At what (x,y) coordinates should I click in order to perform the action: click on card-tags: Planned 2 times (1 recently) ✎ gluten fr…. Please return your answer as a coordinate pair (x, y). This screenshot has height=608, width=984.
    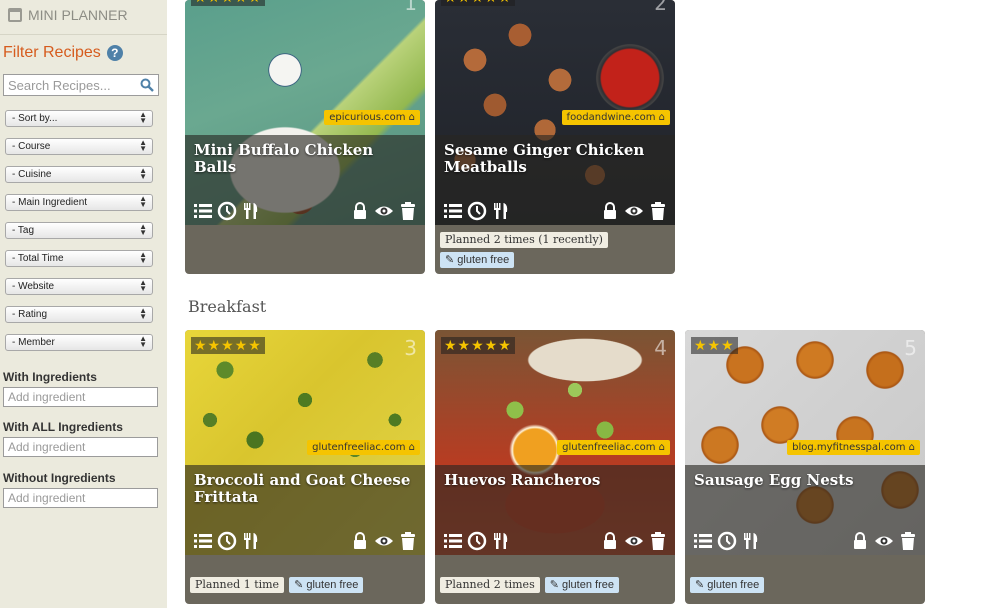
    Looking at the image, I should click on (556, 250).